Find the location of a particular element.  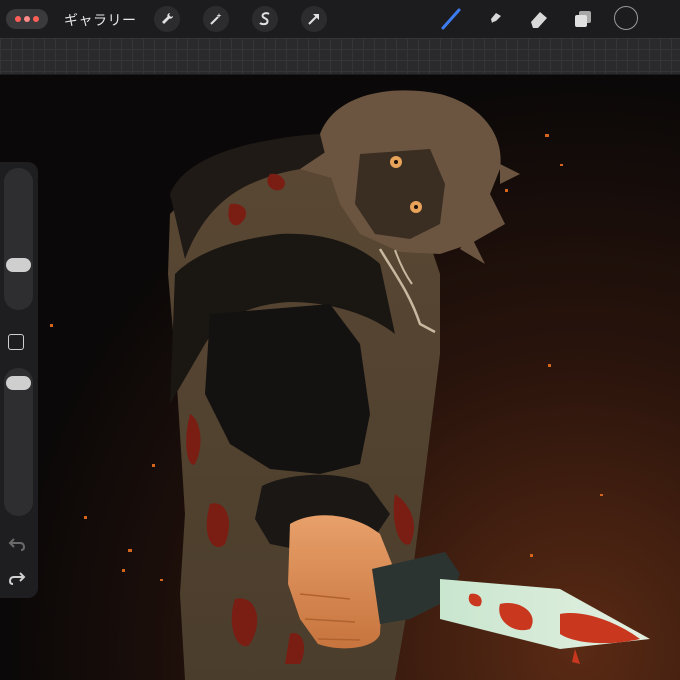

color-picker-button is located at coordinates (626, 18).